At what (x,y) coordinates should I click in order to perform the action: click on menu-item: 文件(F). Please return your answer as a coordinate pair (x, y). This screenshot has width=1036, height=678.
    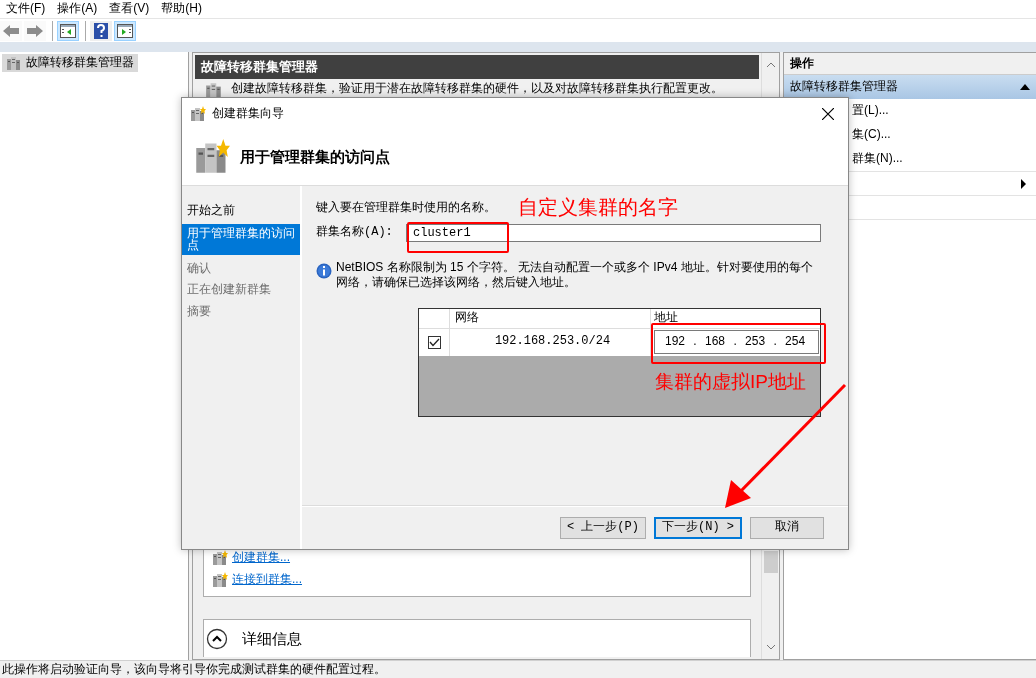
    Looking at the image, I should click on (26, 9).